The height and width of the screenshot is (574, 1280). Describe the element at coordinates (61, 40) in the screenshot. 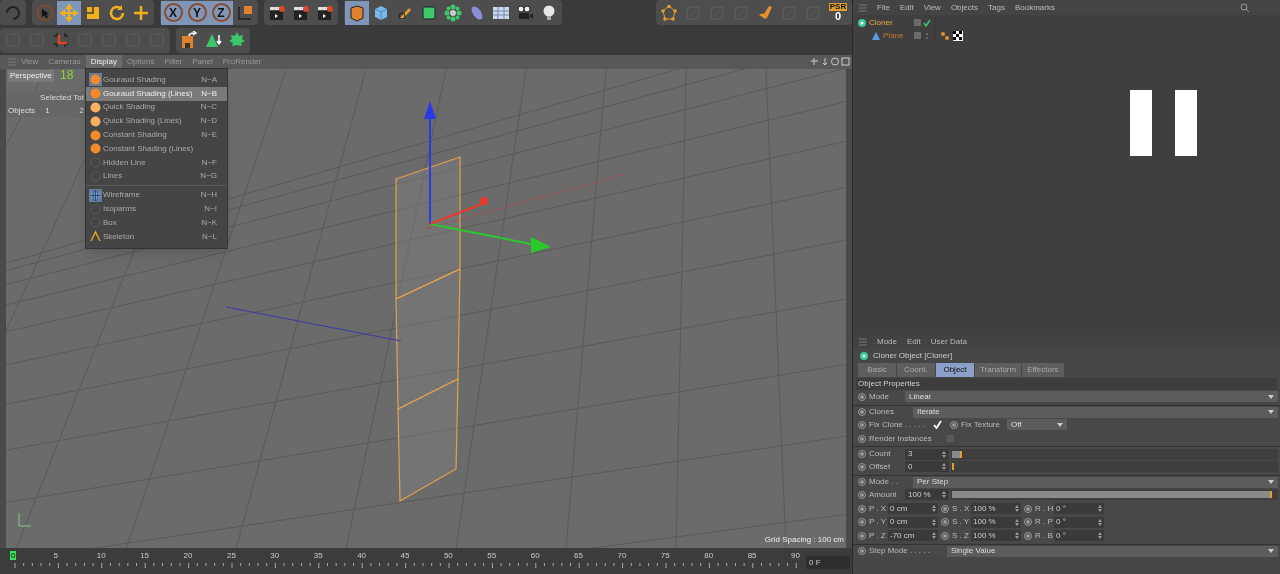

I see `corner-brackets-icon` at that location.